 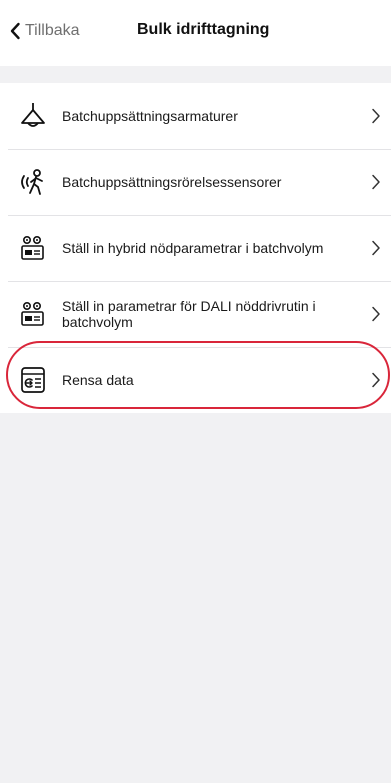 What do you see at coordinates (195, 380) in the screenshot?
I see `menu-item-clear-data: Rensa data` at bounding box center [195, 380].